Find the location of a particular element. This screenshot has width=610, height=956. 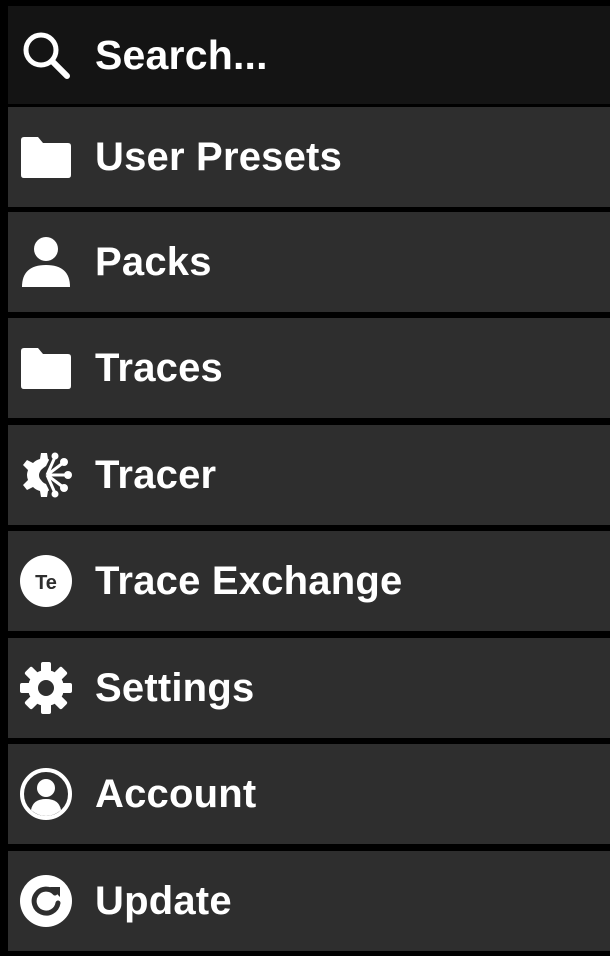

refresh-icon is located at coordinates (46, 901).